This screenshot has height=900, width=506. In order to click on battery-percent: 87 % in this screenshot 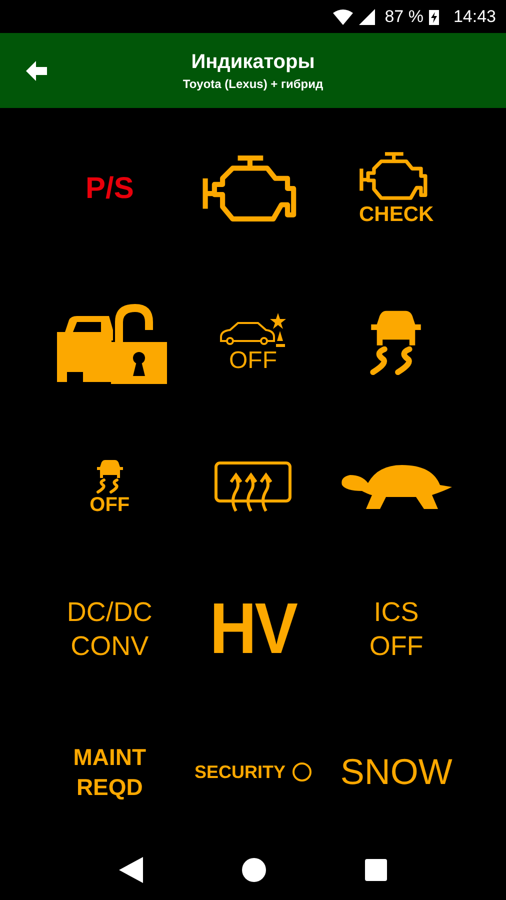, I will do `click(404, 17)`.